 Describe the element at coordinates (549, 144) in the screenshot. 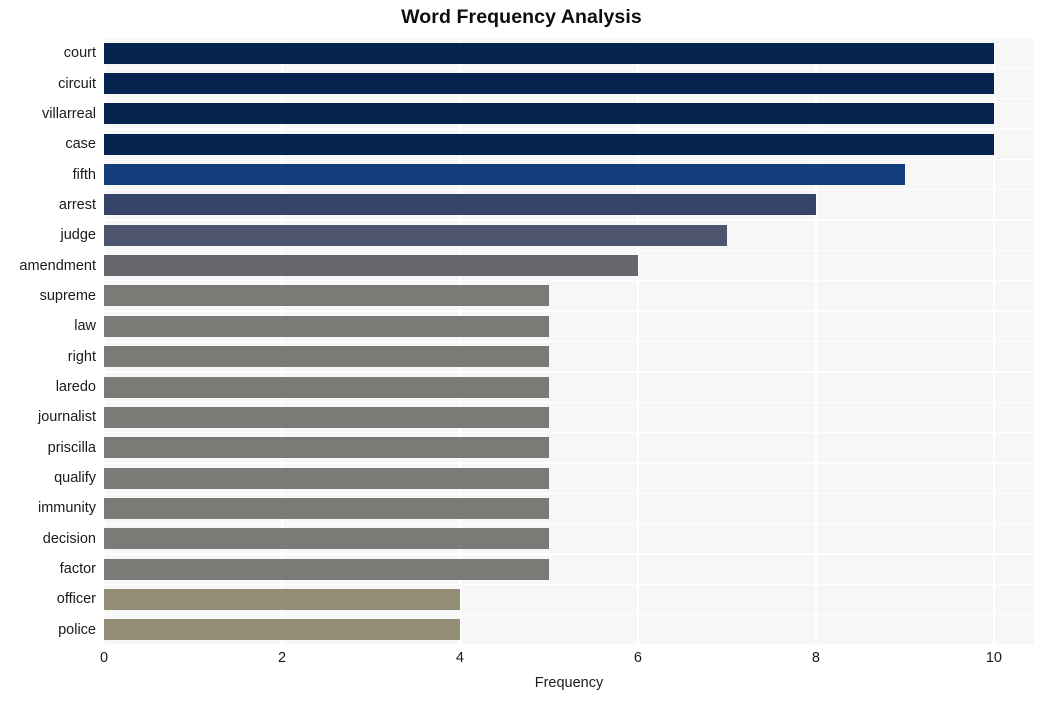

I see `bar-case` at that location.